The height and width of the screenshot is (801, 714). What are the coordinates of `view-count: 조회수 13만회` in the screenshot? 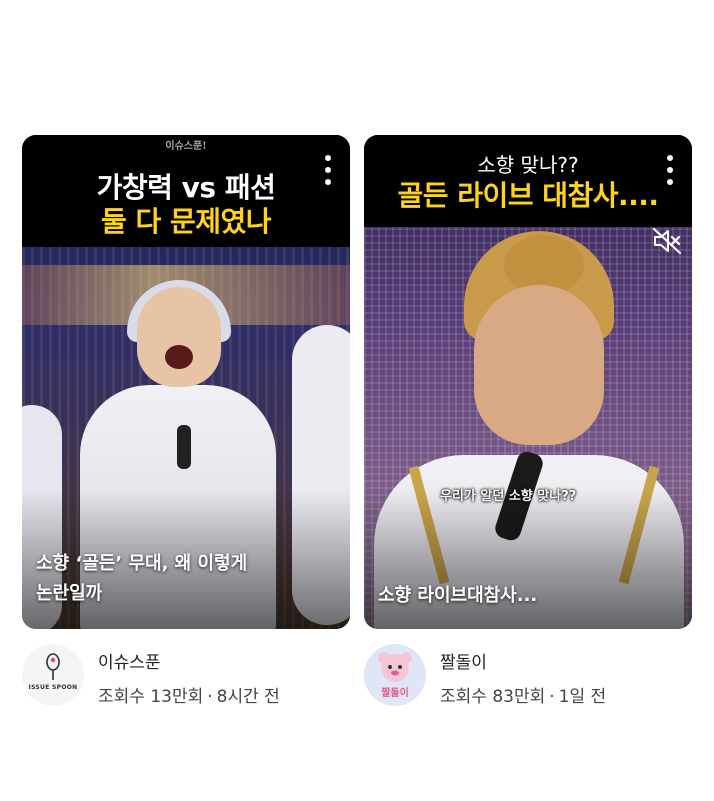 It's located at (151, 697).